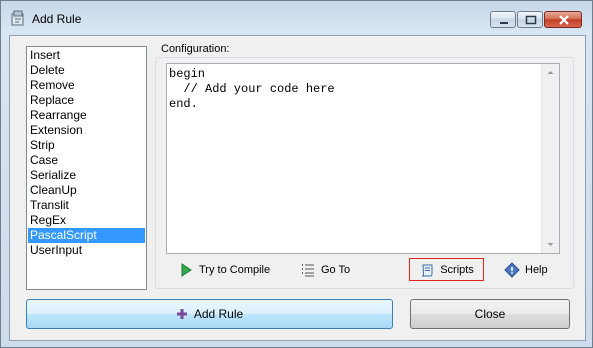  I want to click on maximize-icon, so click(531, 20).